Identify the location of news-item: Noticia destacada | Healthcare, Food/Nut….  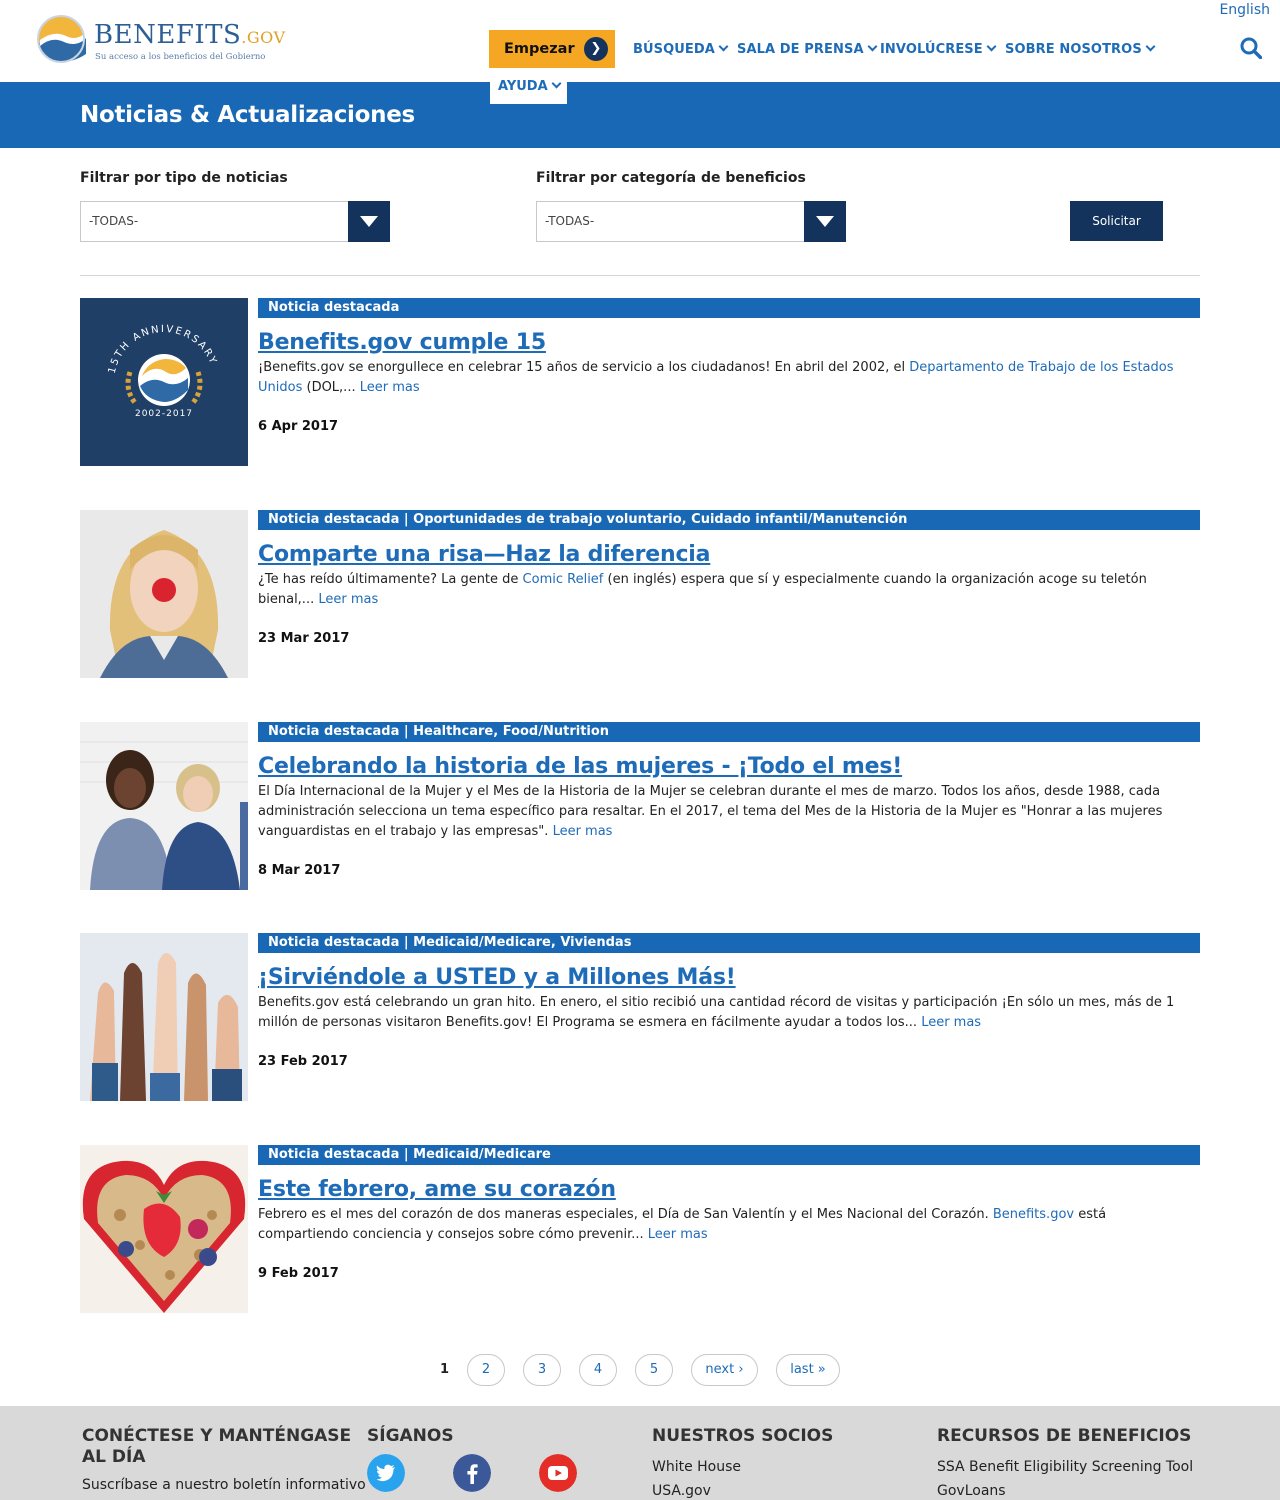
(640, 806).